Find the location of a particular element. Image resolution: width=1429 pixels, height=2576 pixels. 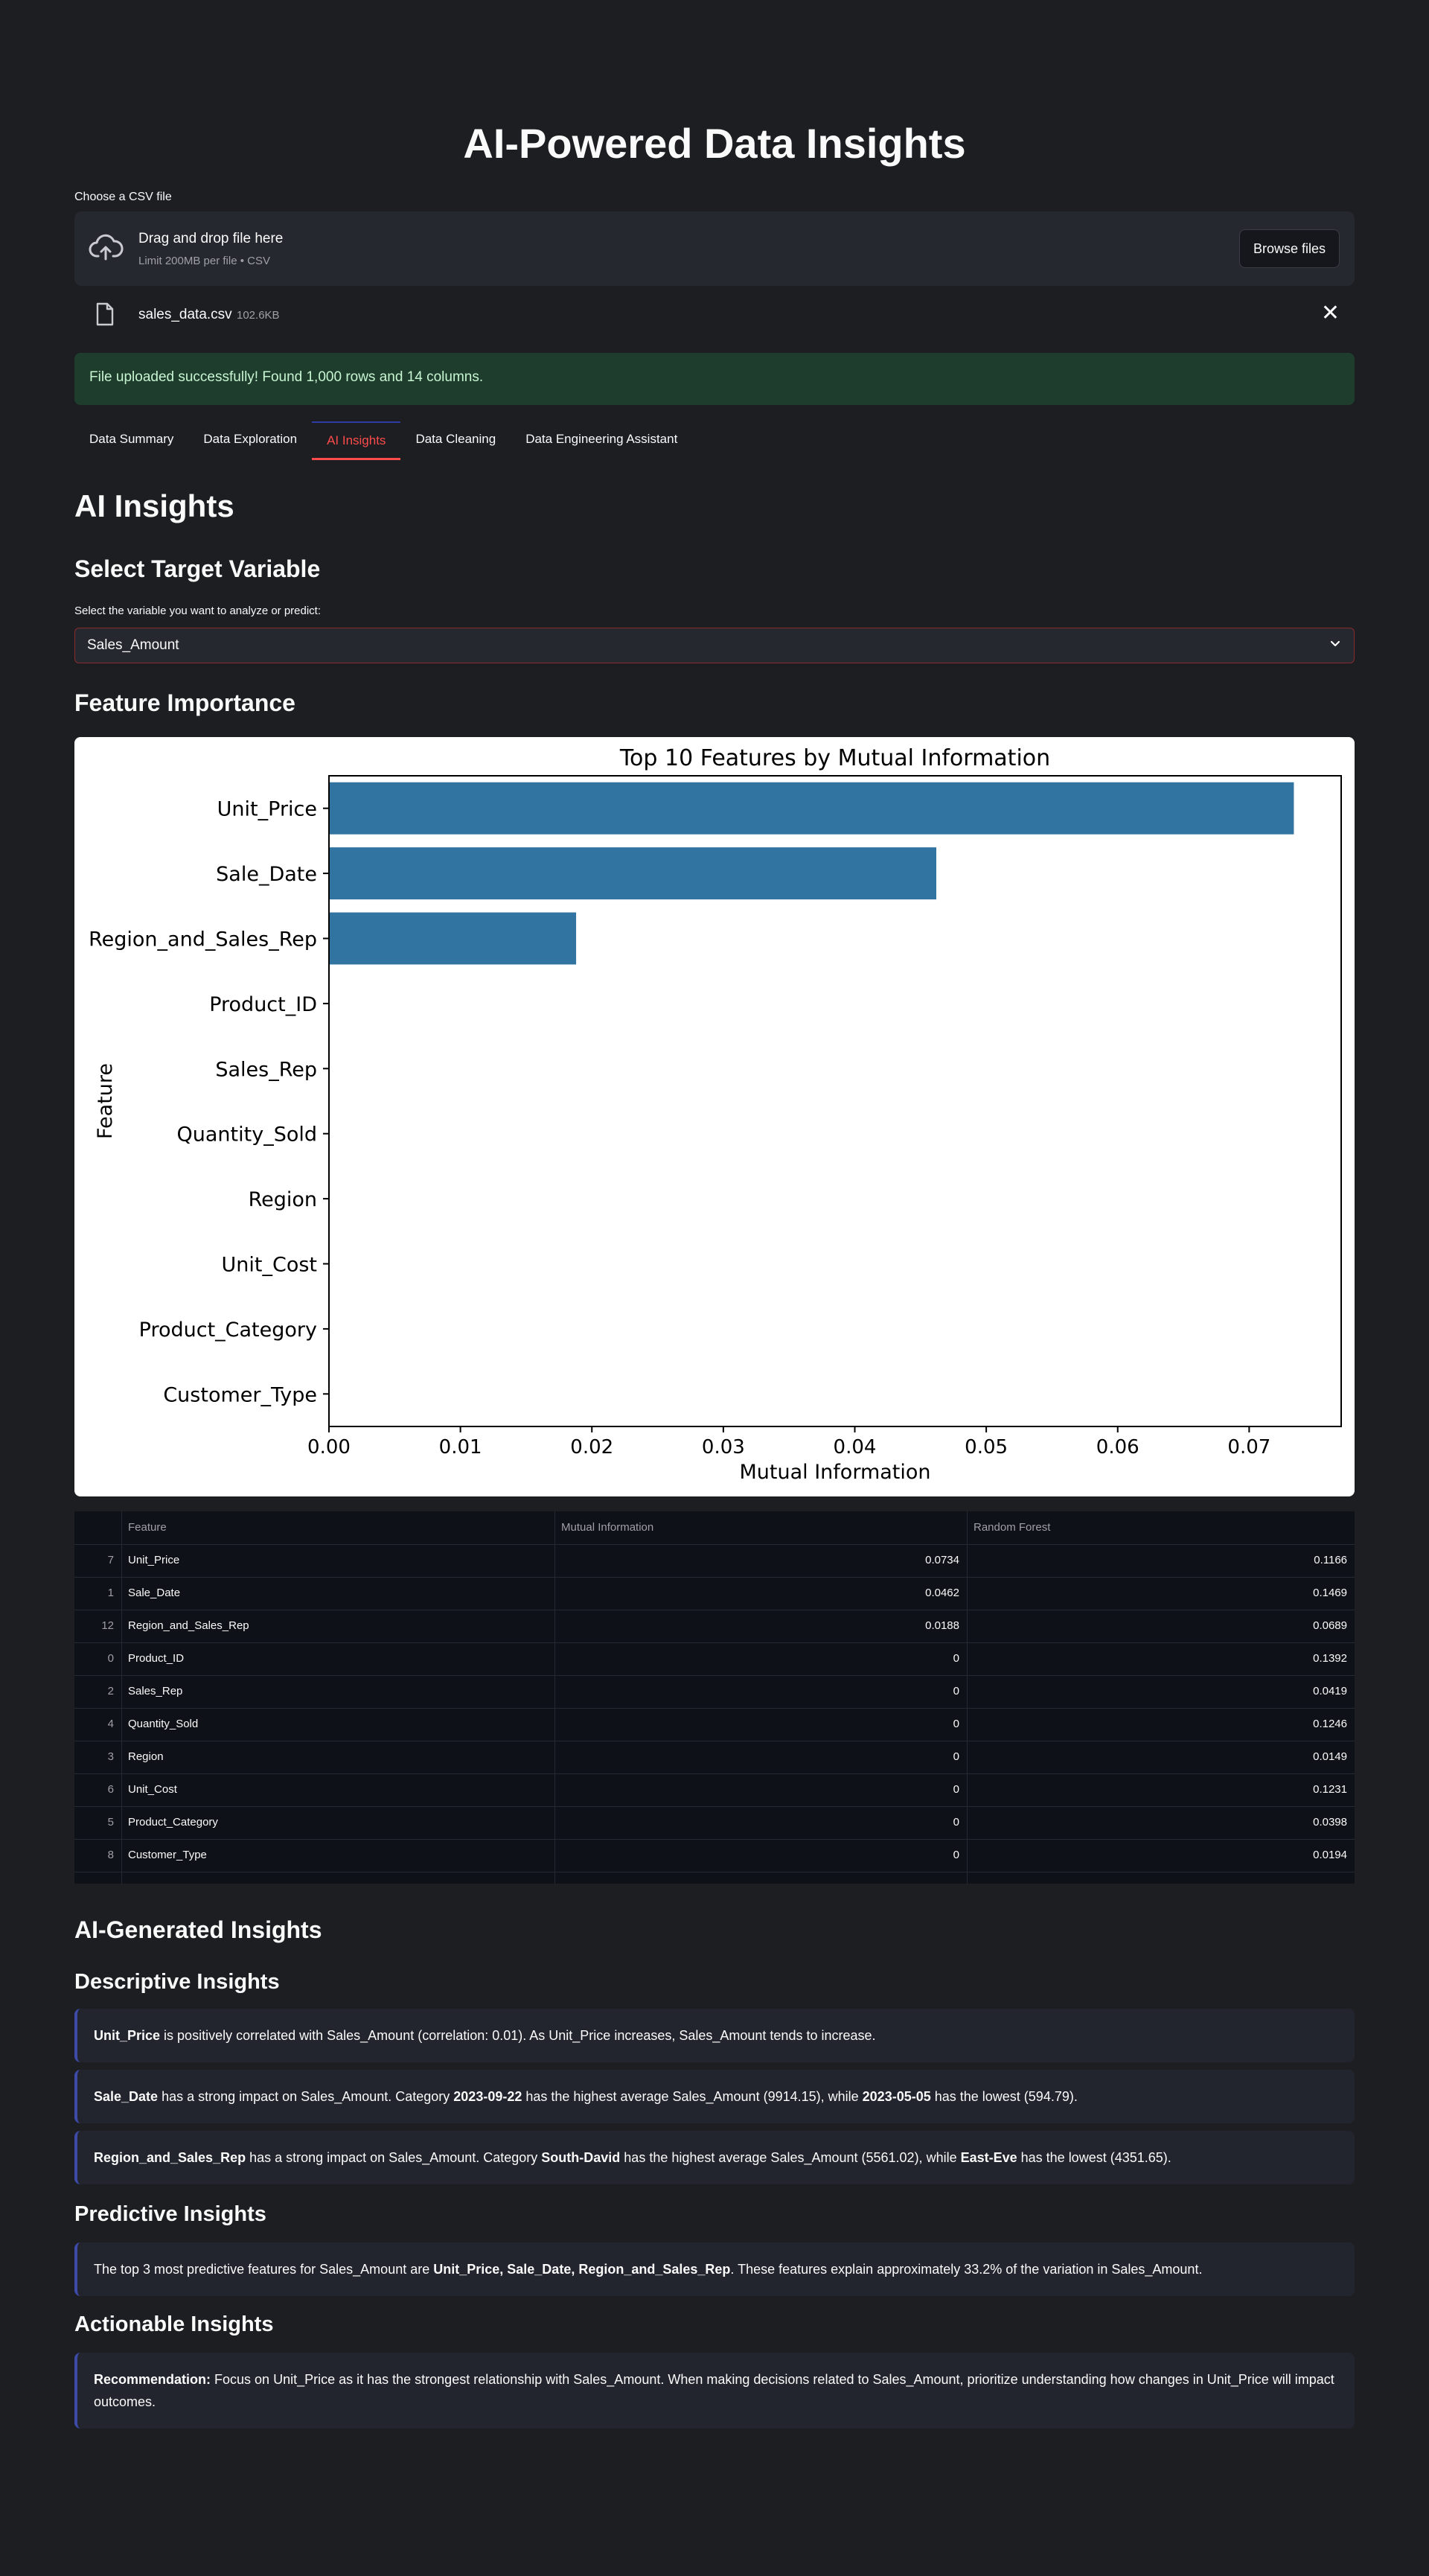

tab-data-exploration: Data Exploration is located at coordinates (250, 441).